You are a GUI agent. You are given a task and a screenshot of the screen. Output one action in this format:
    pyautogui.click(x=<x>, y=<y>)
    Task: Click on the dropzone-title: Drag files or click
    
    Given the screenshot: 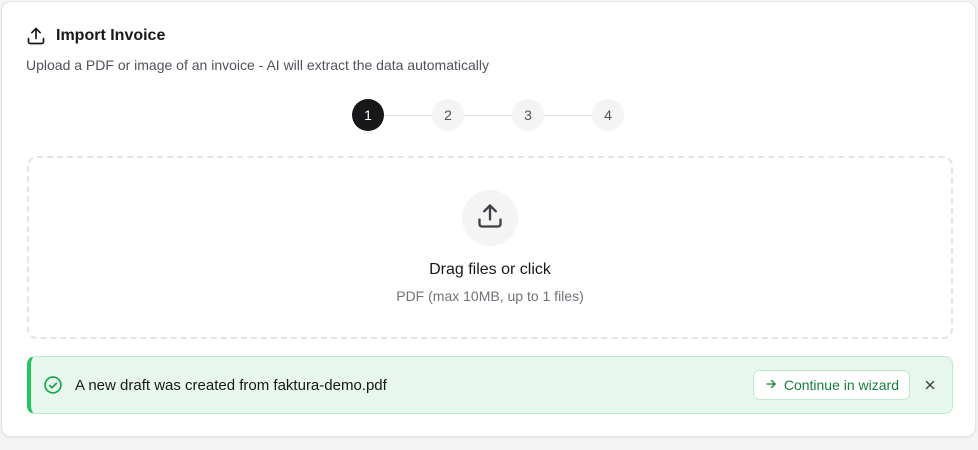 What is the action you would take?
    pyautogui.click(x=490, y=269)
    